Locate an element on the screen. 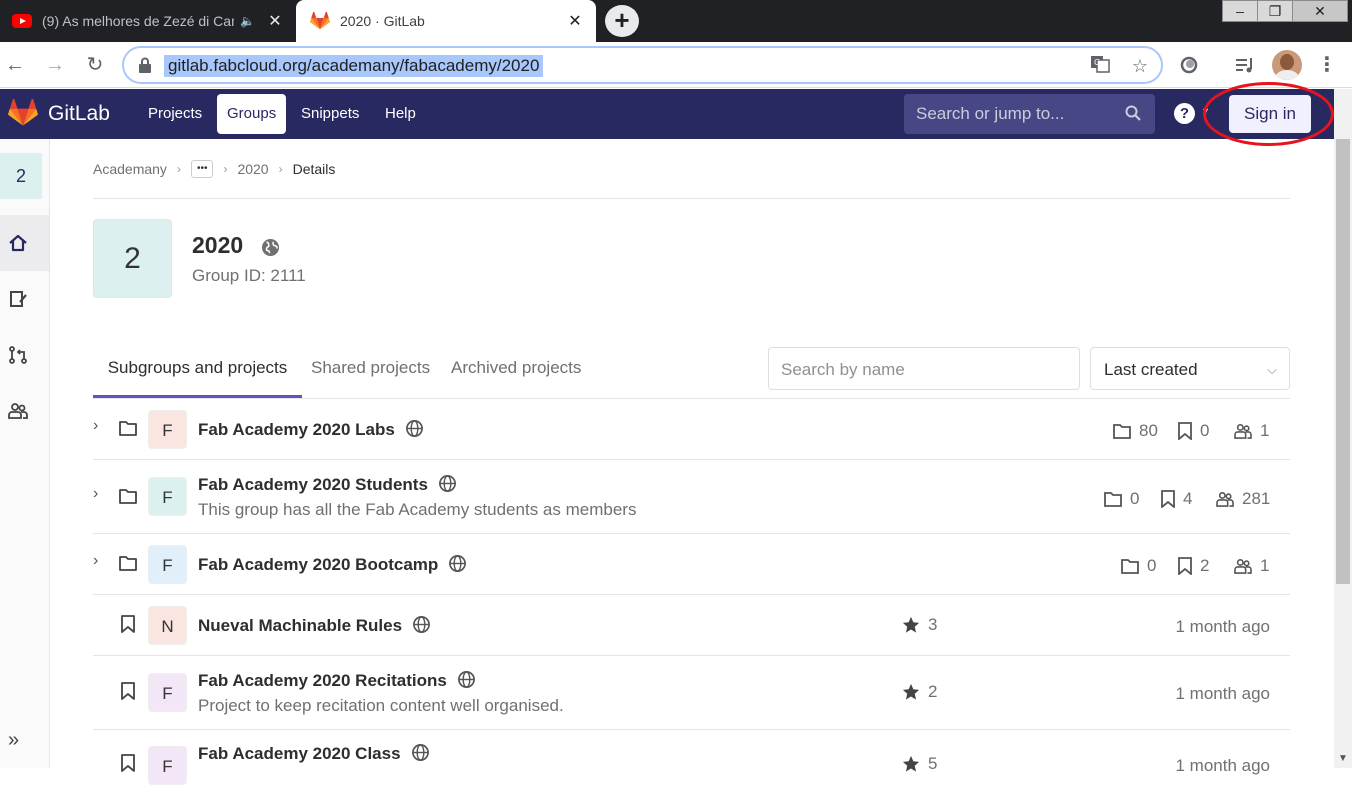 The width and height of the screenshot is (1352, 790). playlist-glyph is located at coordinates (1244, 65).